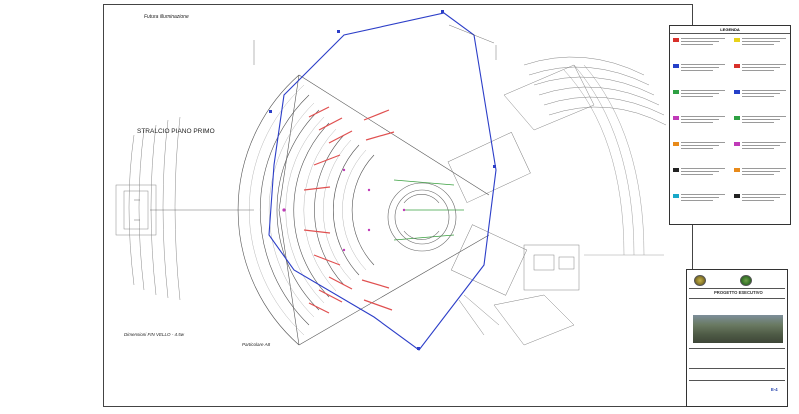  What do you see at coordinates (349, 210) in the screenshot?
I see `seat-rows-red` at bounding box center [349, 210].